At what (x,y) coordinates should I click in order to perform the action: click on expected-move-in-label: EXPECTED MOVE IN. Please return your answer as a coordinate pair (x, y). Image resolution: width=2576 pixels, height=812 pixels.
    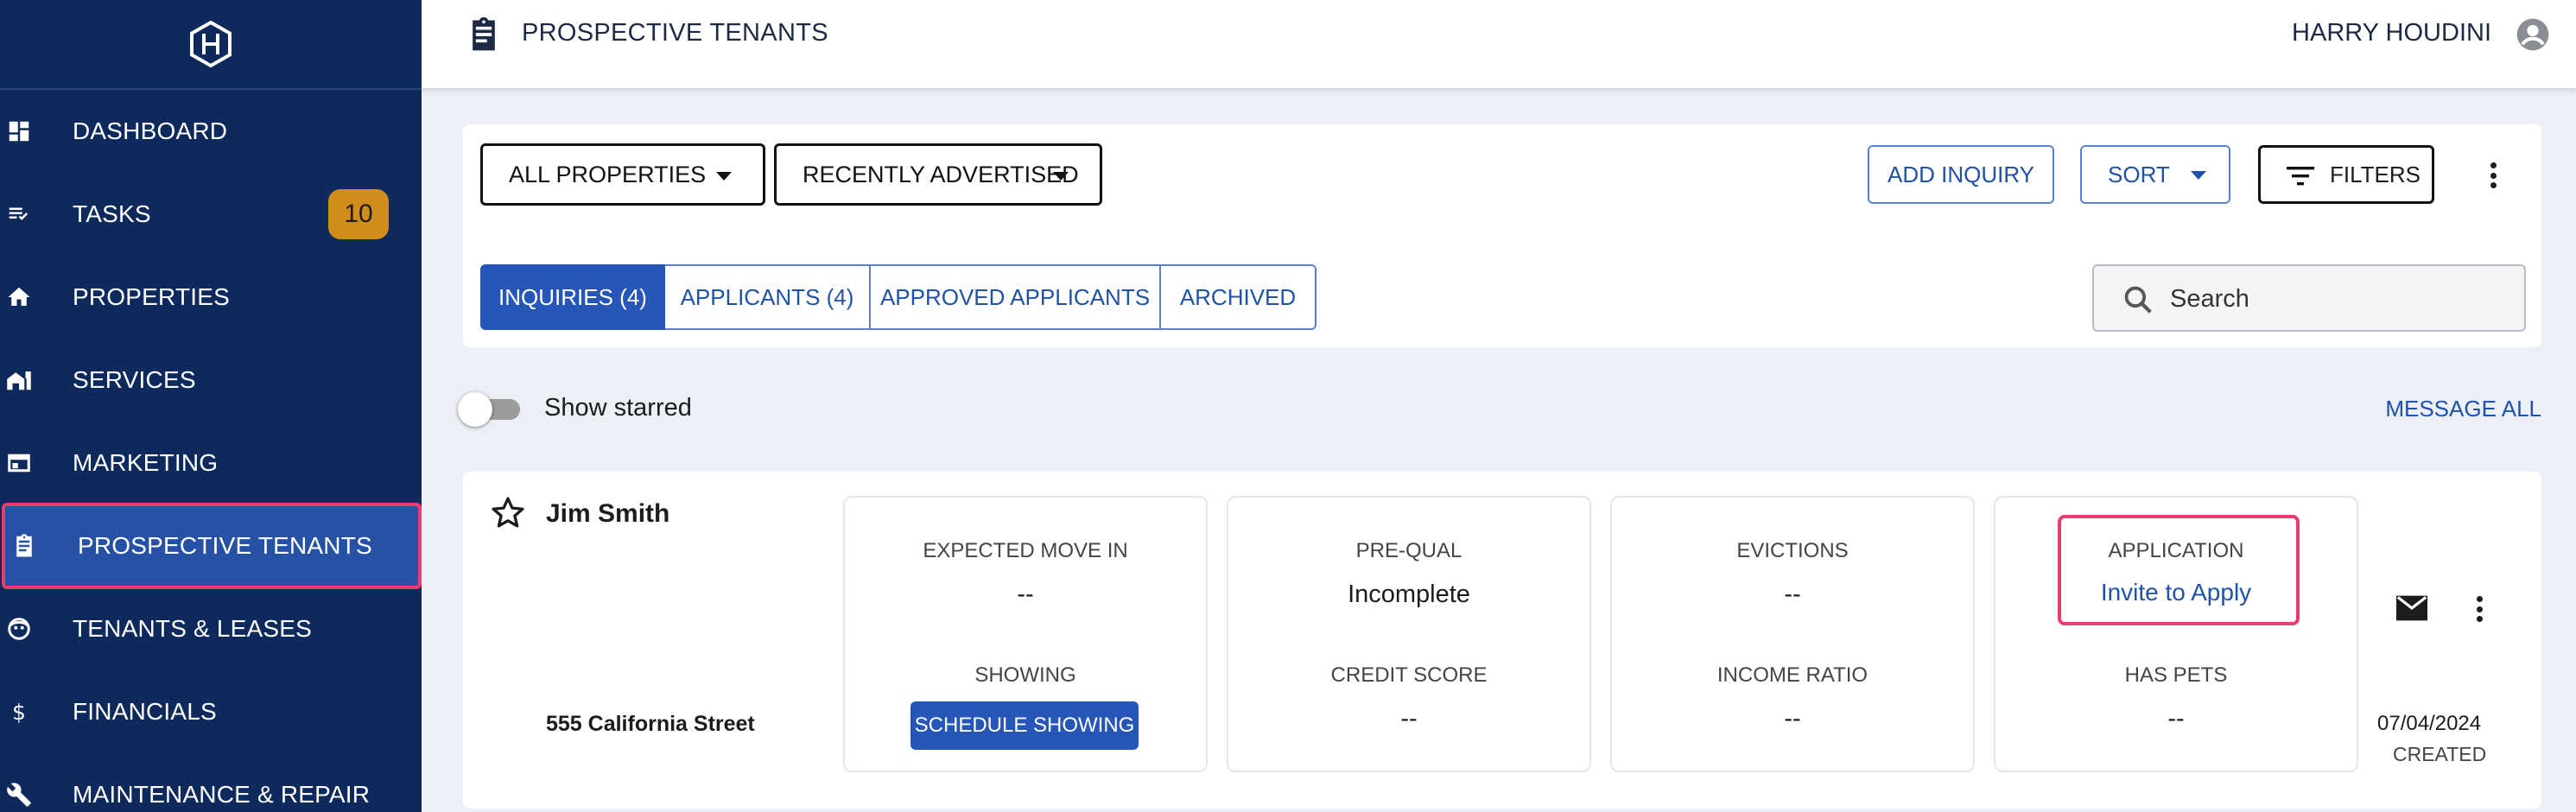
    Looking at the image, I should click on (1025, 550).